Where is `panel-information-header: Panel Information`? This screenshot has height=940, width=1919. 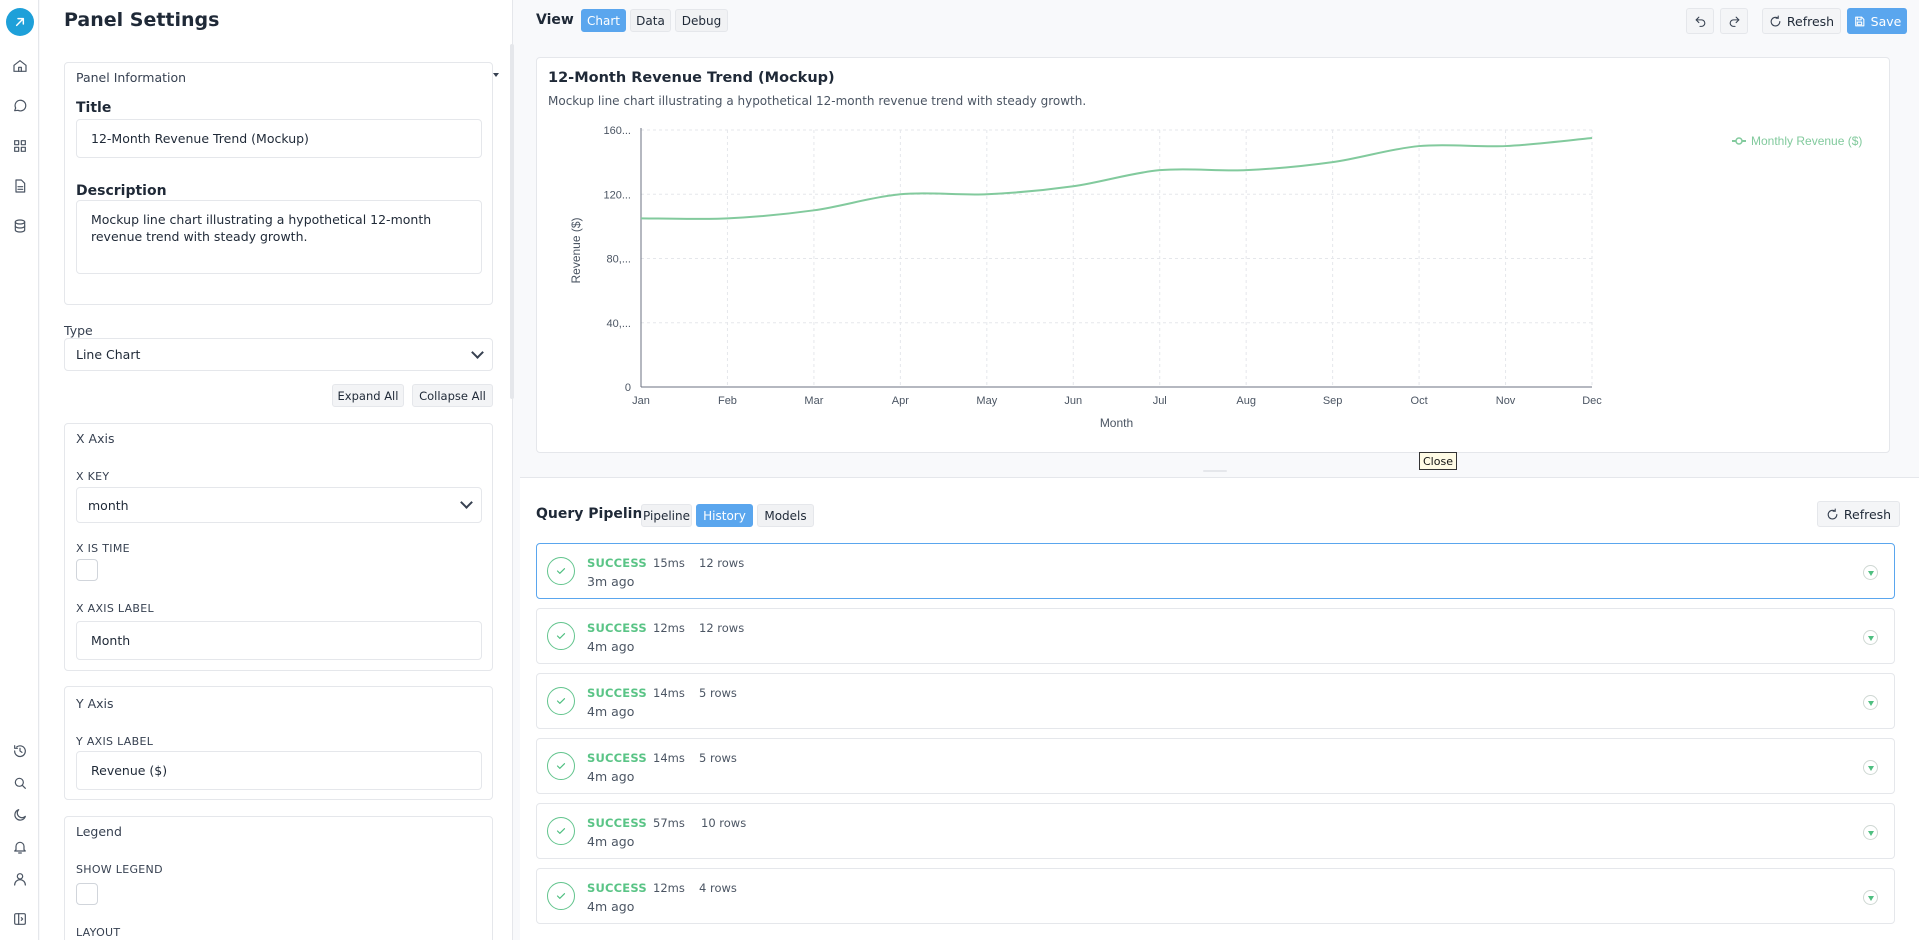
panel-information-header: Panel Information is located at coordinates (131, 77).